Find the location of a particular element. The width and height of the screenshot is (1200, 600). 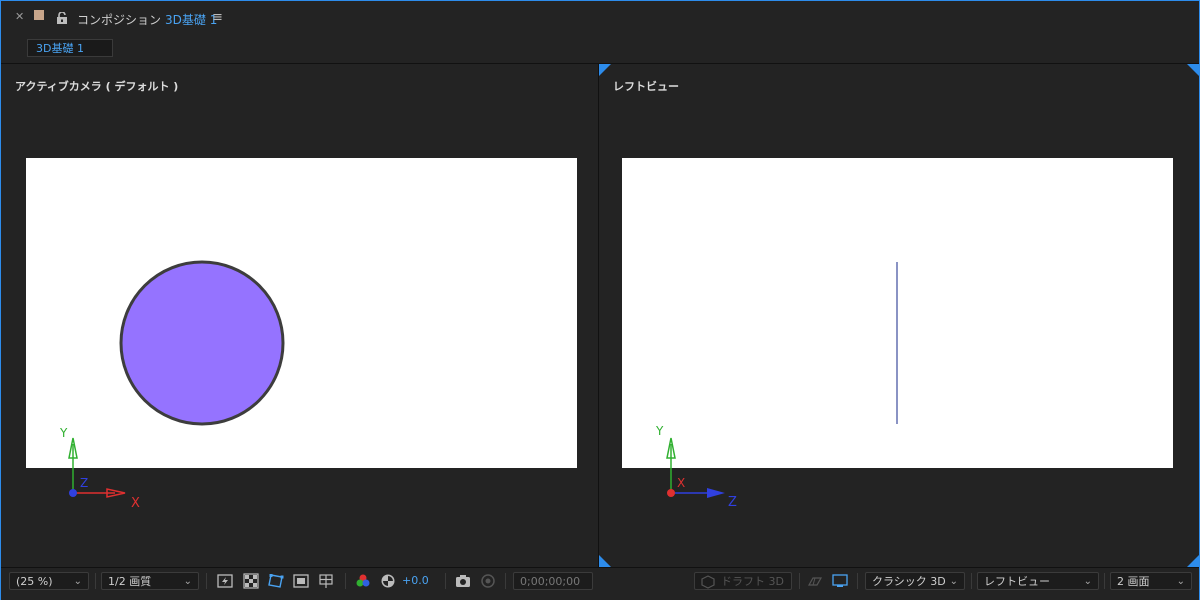

3d-view-dropdown: レフトビュー ⌄ is located at coordinates (1038, 581).